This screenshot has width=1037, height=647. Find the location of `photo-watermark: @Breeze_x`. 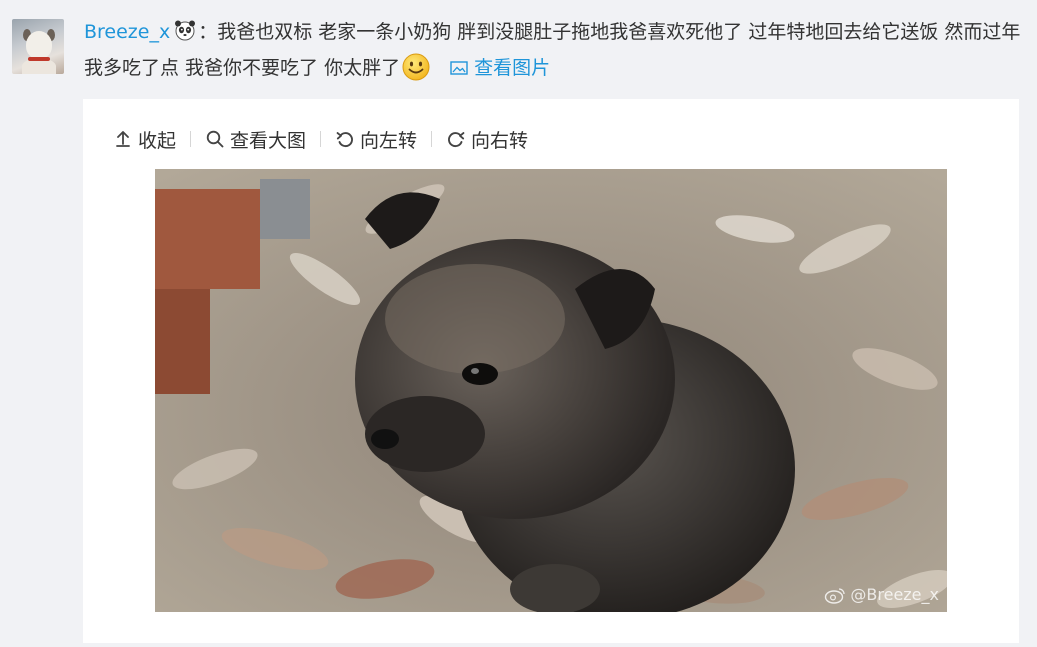

photo-watermark: @Breeze_x is located at coordinates (881, 594).